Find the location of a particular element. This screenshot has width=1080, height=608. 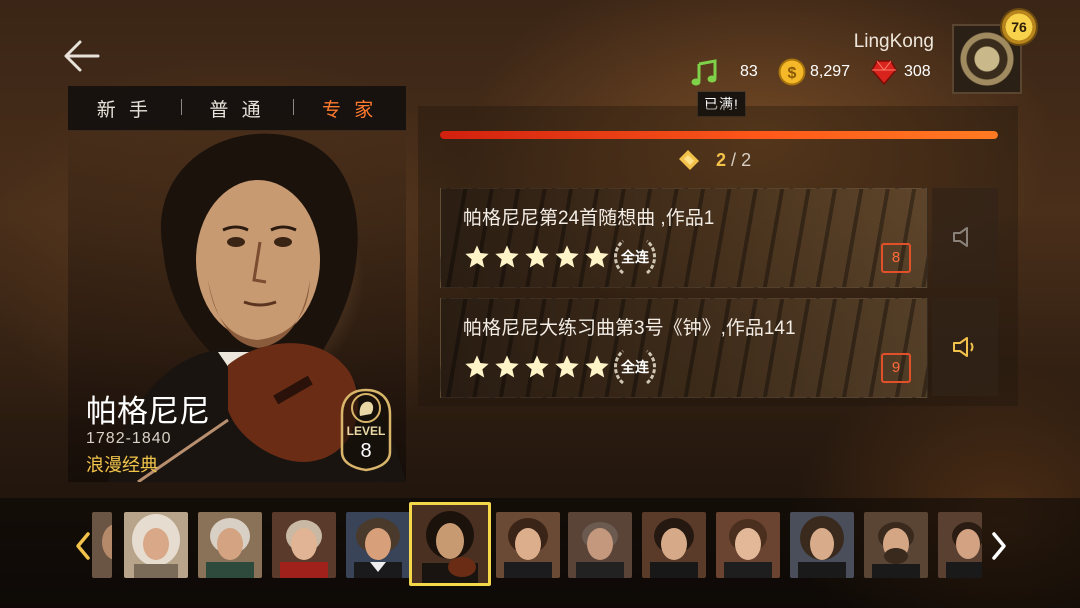

resource-bar: 83 $ 8,297 308 is located at coordinates (815, 73).